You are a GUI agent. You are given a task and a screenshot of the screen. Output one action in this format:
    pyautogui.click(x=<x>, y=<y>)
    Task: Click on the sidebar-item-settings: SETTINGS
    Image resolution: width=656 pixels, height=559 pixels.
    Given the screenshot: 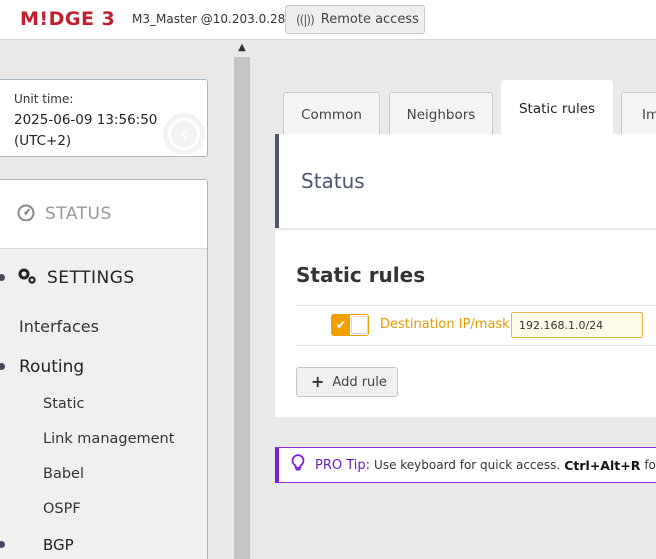 What is the action you would take?
    pyautogui.click(x=103, y=278)
    